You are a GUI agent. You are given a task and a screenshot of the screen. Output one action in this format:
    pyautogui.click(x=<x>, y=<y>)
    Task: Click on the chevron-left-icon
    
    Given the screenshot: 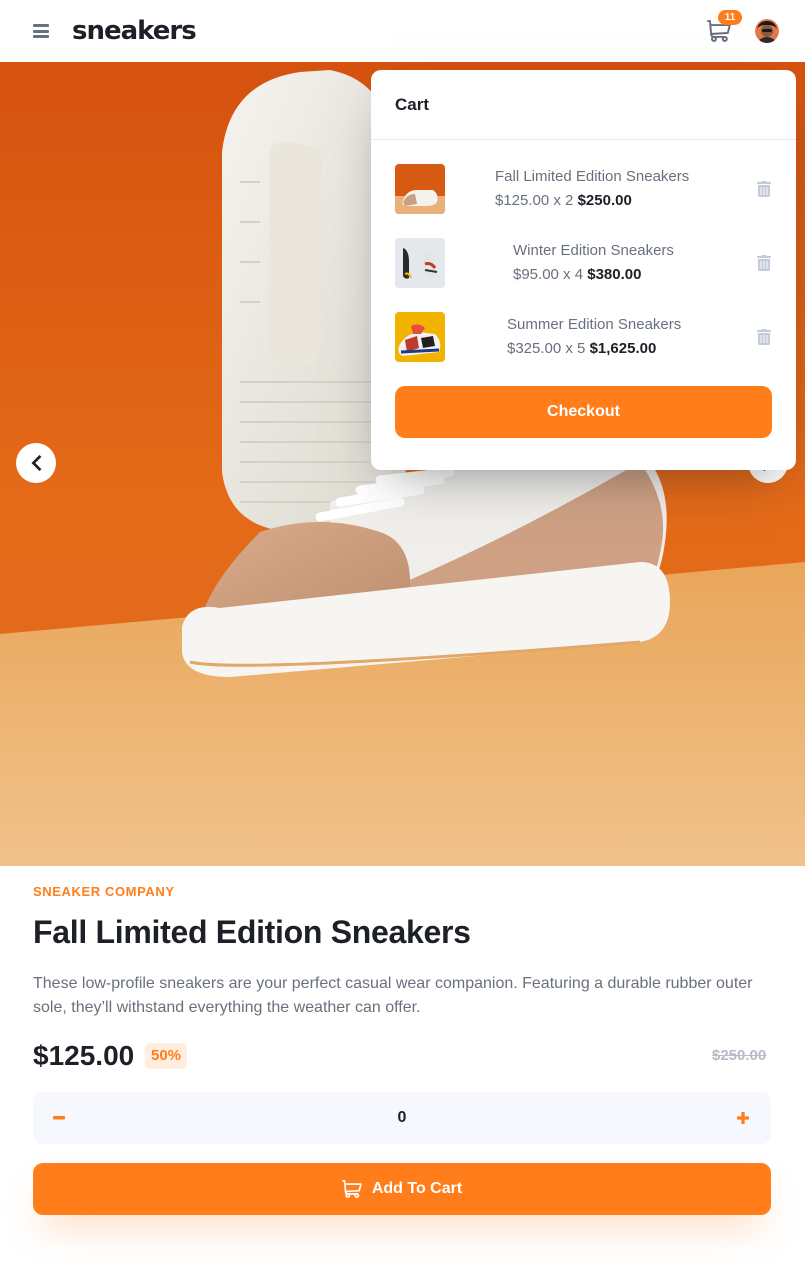 What is the action you would take?
    pyautogui.click(x=36, y=463)
    